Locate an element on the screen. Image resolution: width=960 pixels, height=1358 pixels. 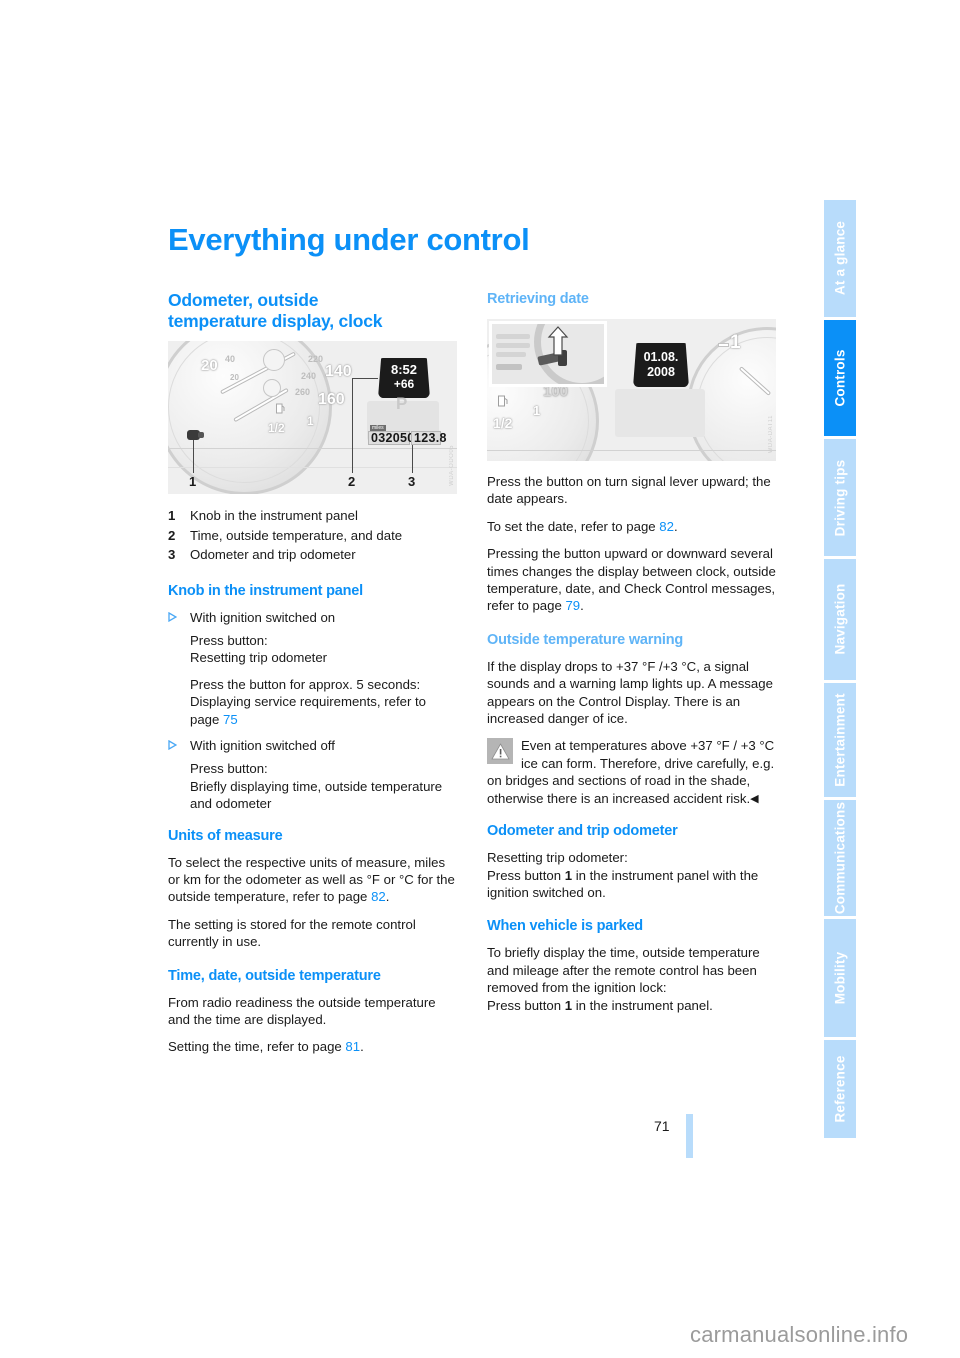
leader-line-2-horizontal is located at coordinates (365, 378).